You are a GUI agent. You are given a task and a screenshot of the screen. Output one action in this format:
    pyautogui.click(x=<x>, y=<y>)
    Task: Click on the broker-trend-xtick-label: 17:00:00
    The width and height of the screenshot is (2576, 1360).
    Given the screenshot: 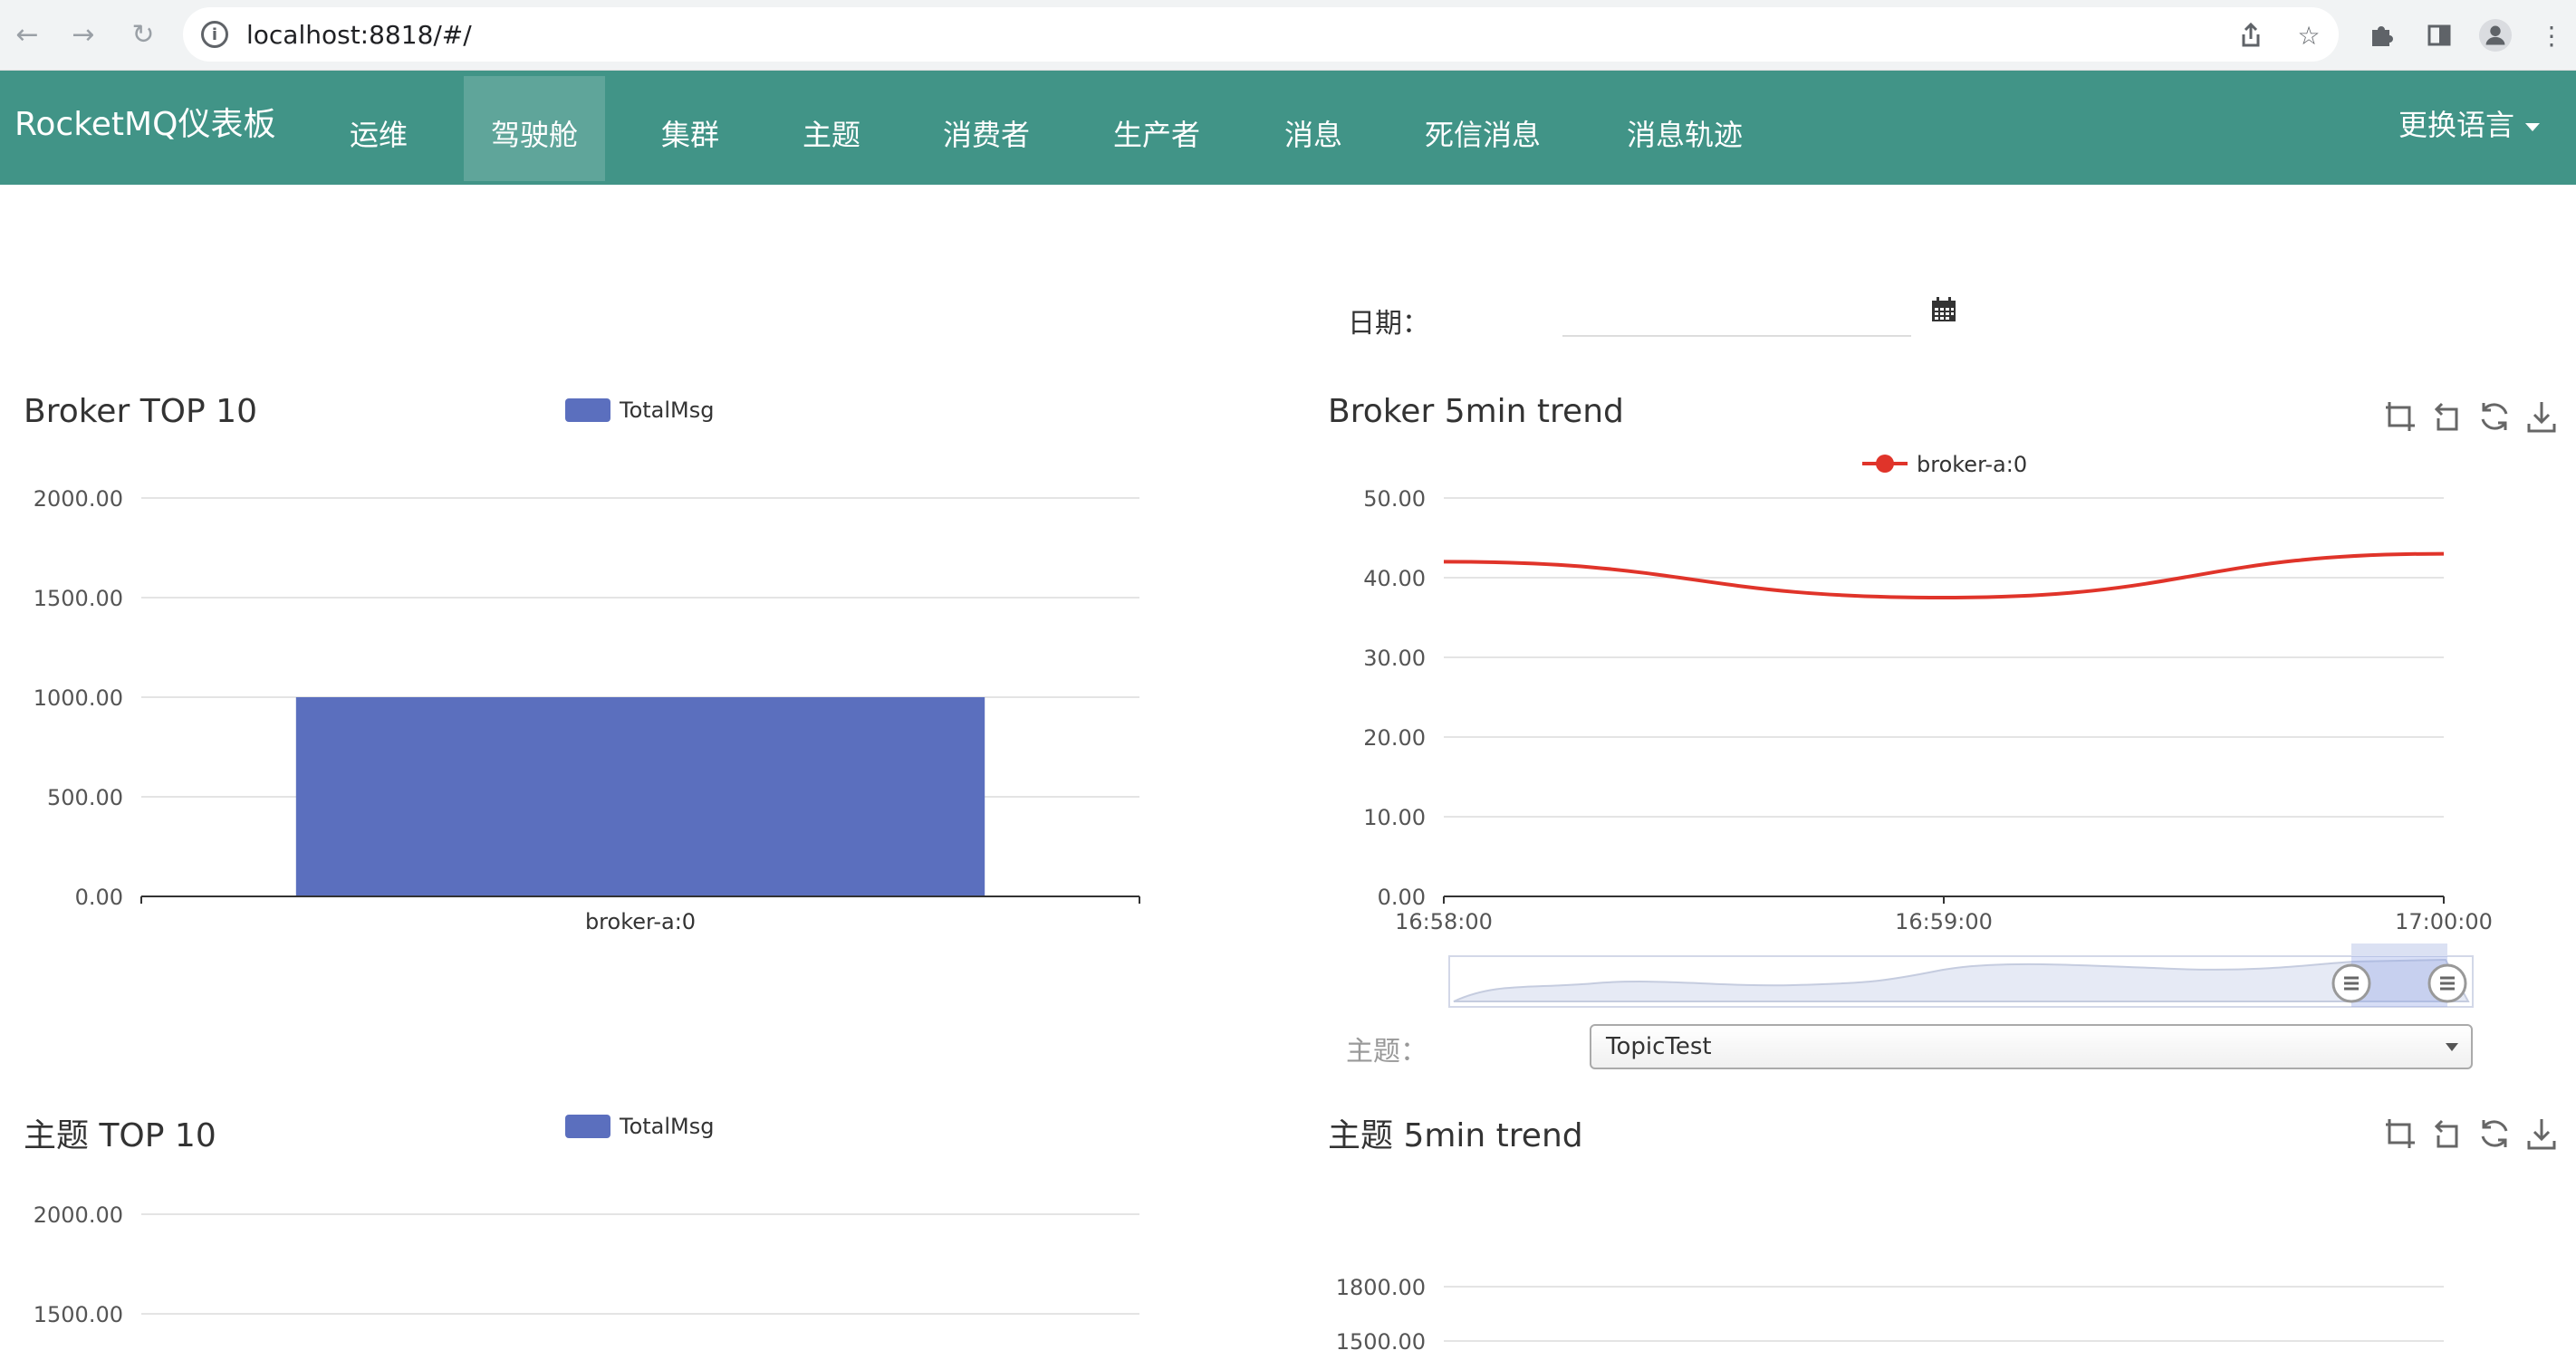 What is the action you would take?
    pyautogui.click(x=2444, y=922)
    